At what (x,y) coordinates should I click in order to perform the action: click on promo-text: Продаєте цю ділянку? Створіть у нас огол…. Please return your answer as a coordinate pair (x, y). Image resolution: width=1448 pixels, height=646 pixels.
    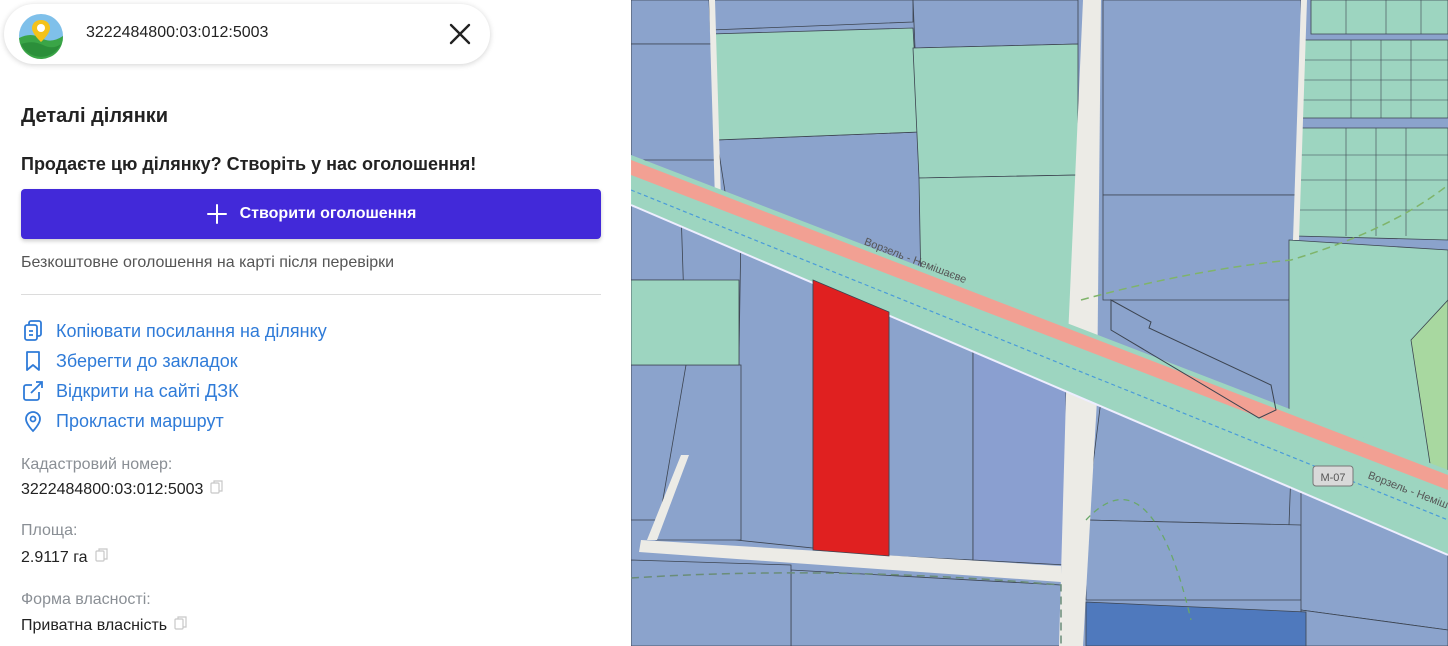
    Looking at the image, I should click on (249, 164).